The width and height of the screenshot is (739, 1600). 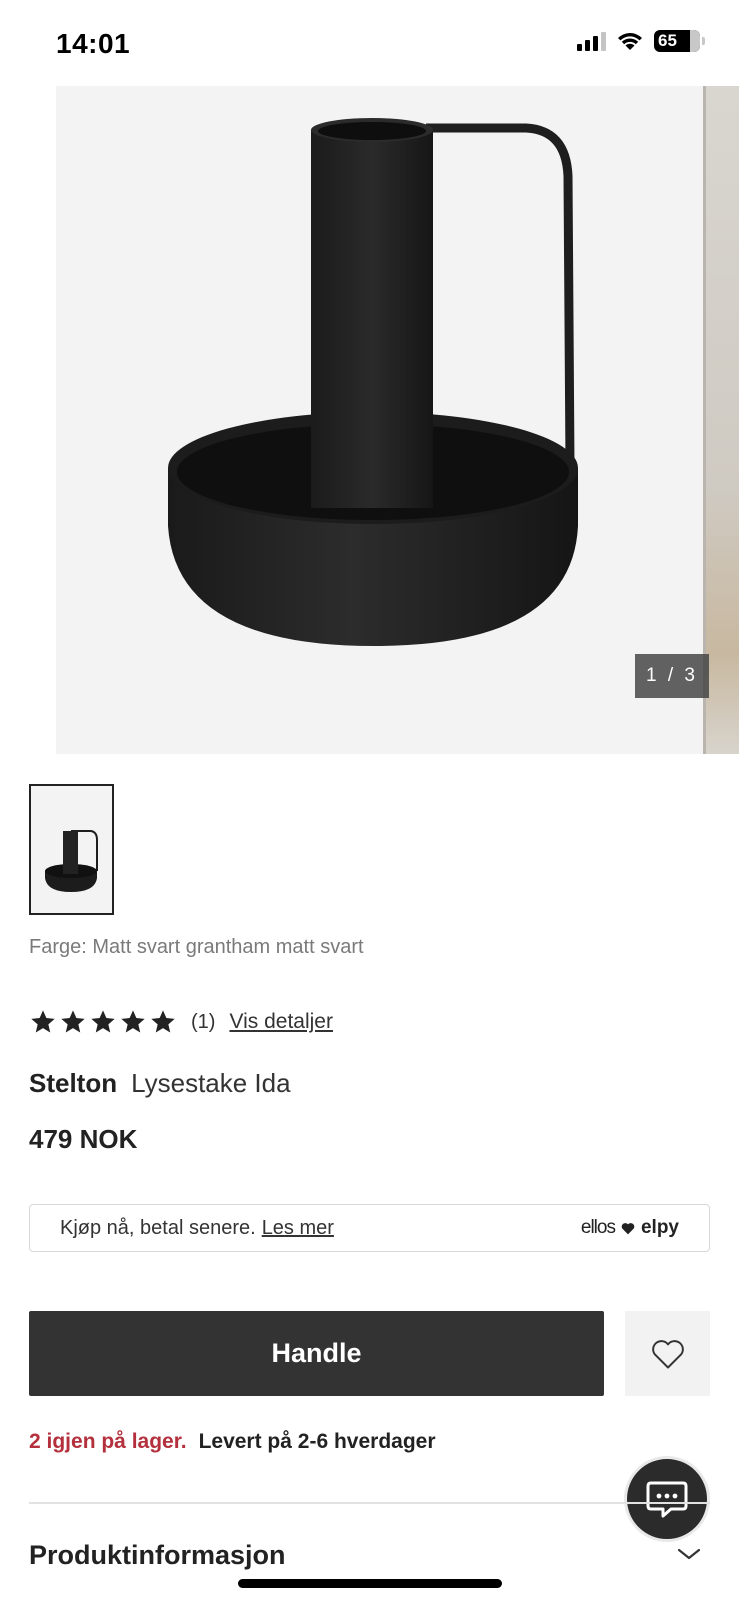 I want to click on ellos-logo-text: ellos, so click(x=598, y=1227).